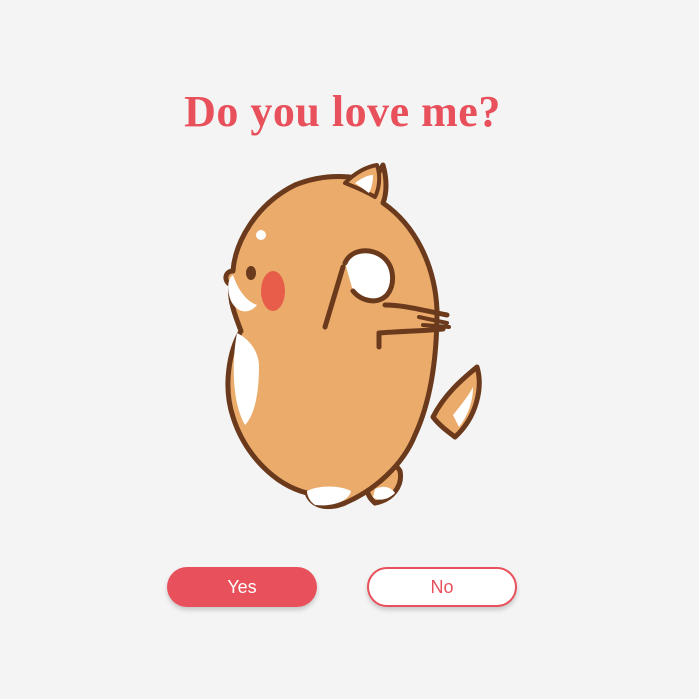  What do you see at coordinates (456, 402) in the screenshot?
I see `dog-tail` at bounding box center [456, 402].